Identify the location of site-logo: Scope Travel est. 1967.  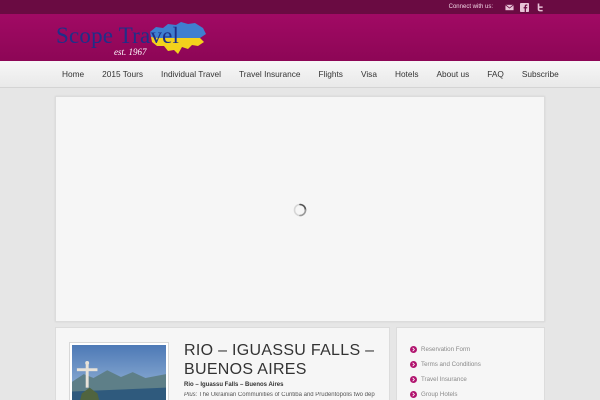
(131, 40).